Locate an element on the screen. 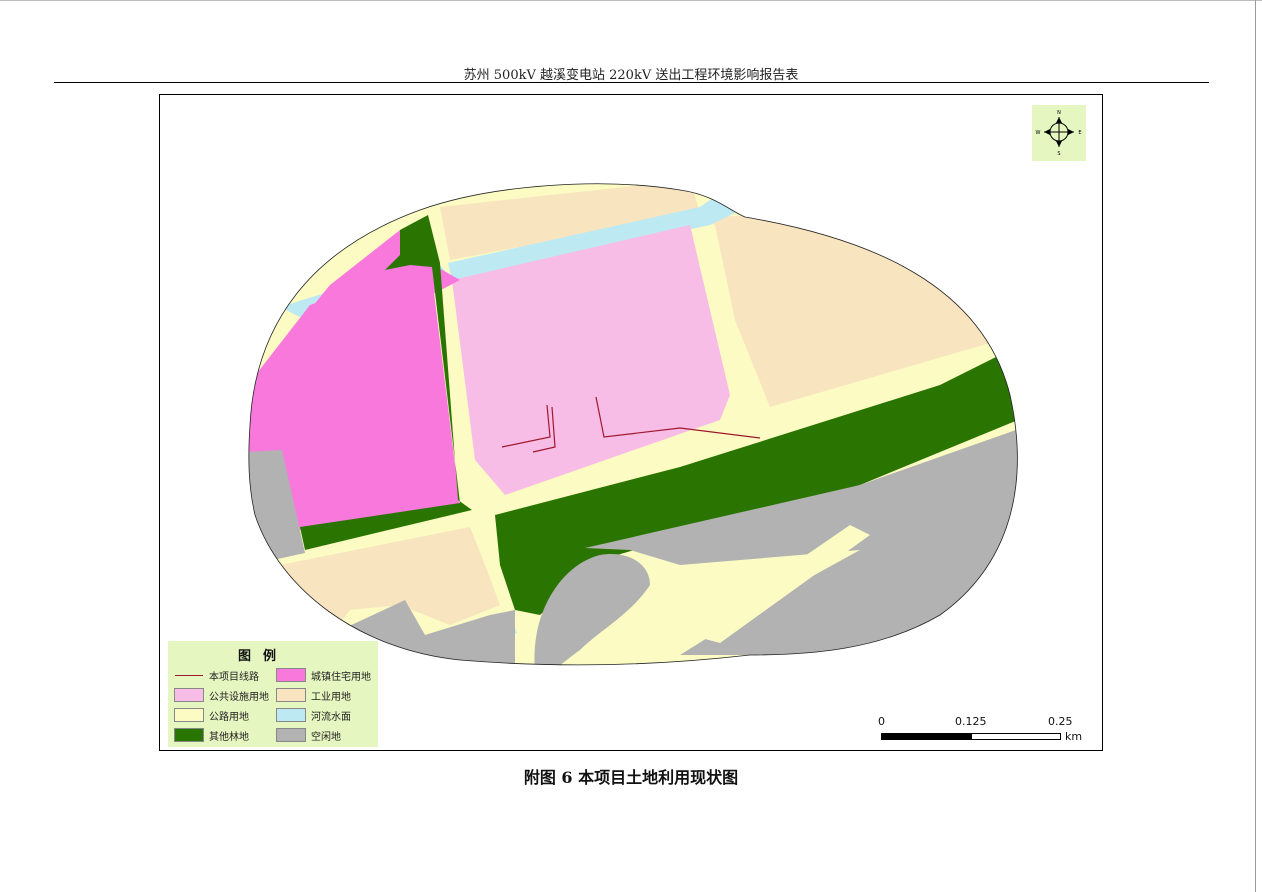 Image resolution: width=1262 pixels, height=892 pixels. north-arrow-icon: N S W E is located at coordinates (1059, 133).